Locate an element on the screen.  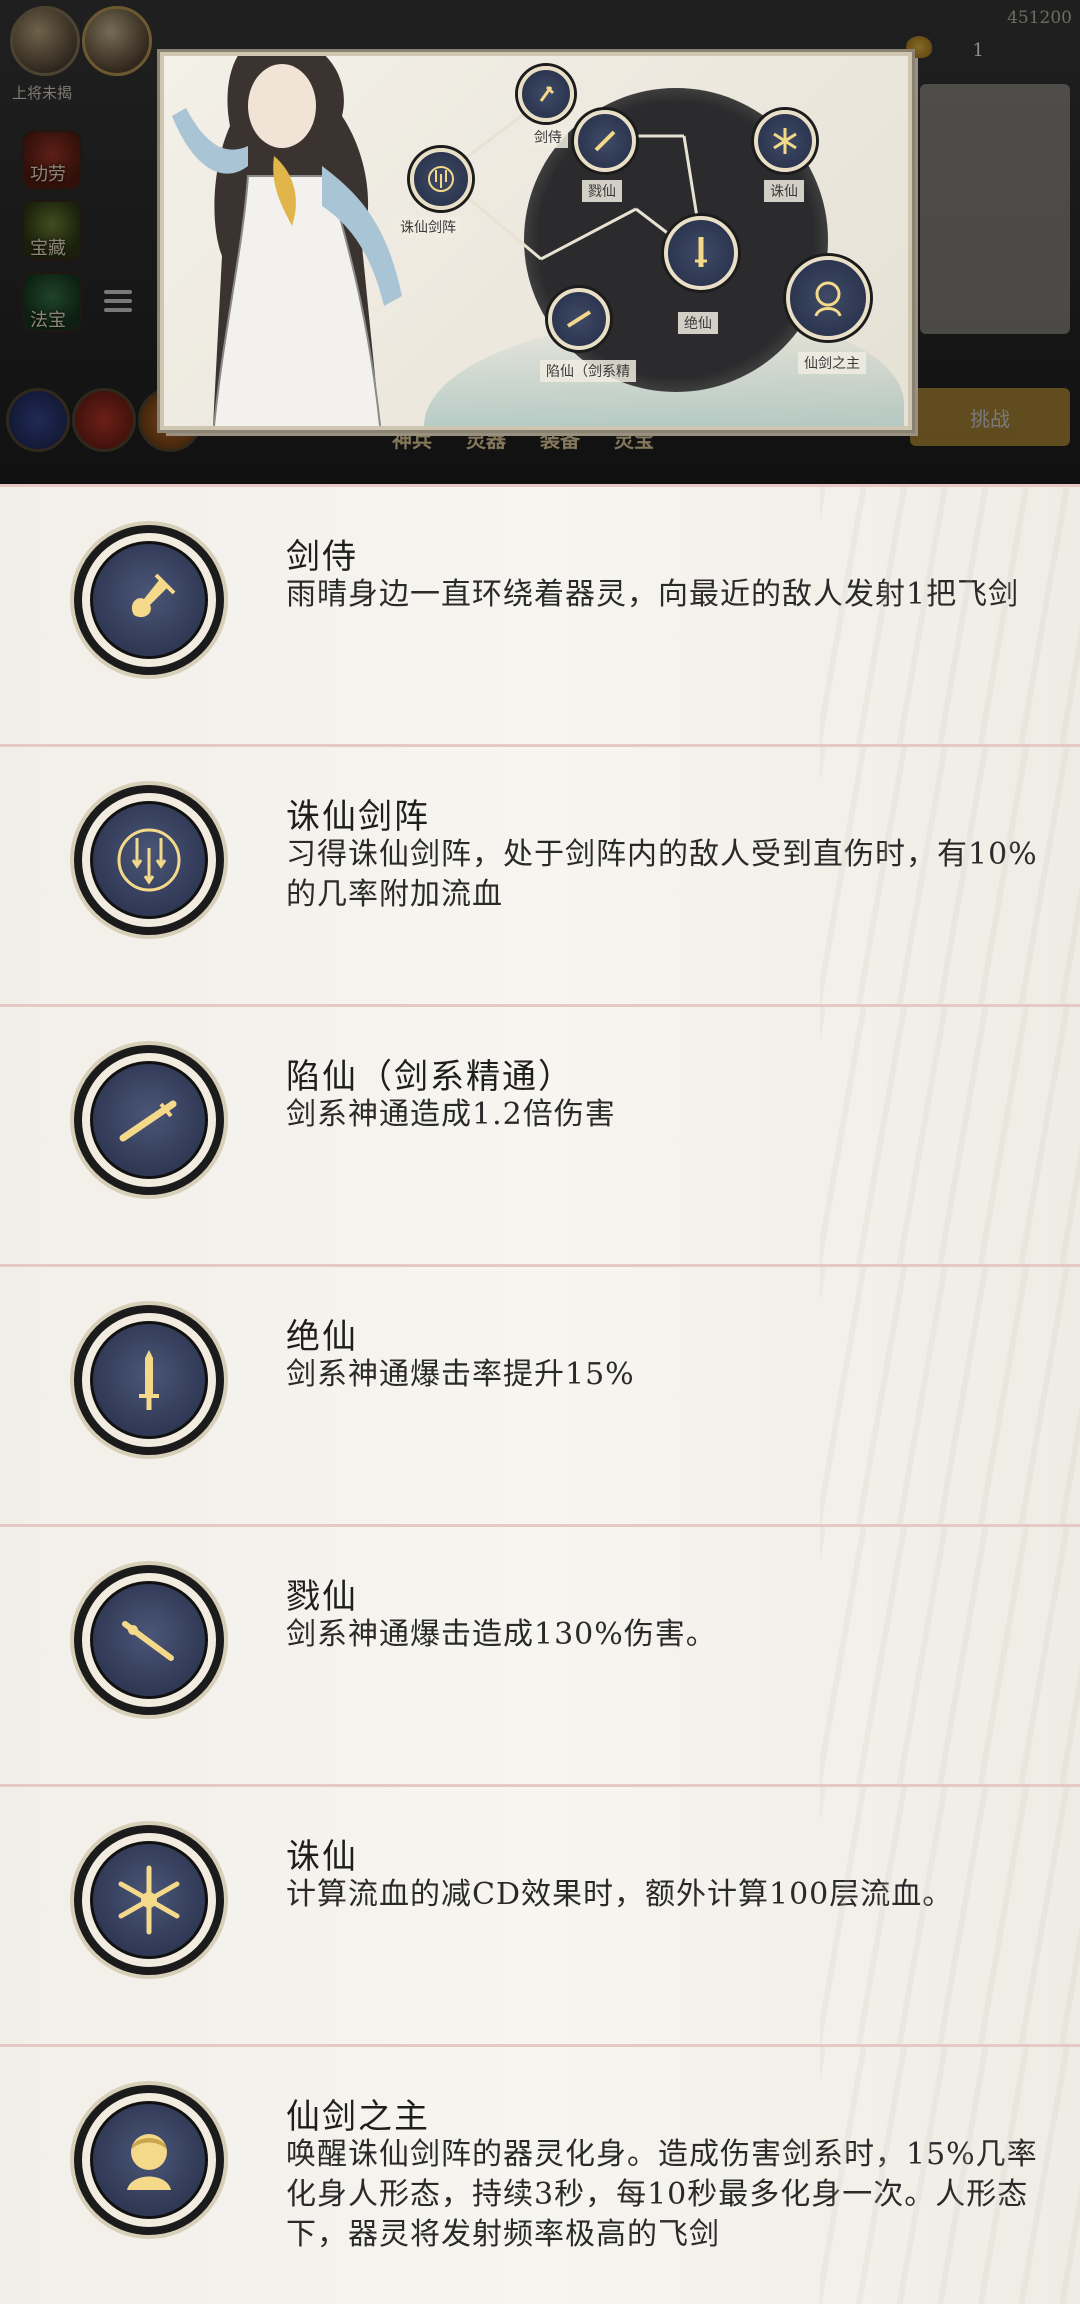
tree-node-xianjianzhizhu is located at coordinates (828, 298).